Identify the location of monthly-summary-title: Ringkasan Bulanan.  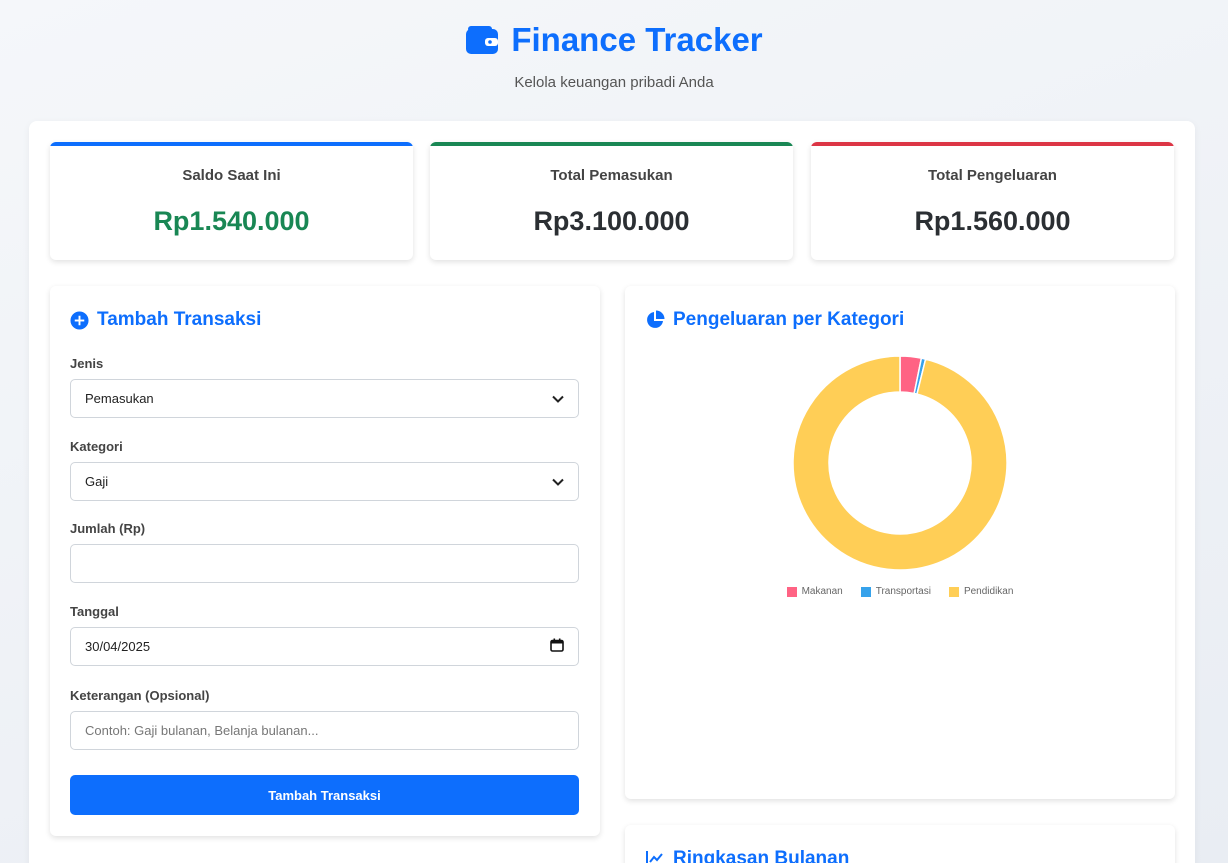
(747, 855).